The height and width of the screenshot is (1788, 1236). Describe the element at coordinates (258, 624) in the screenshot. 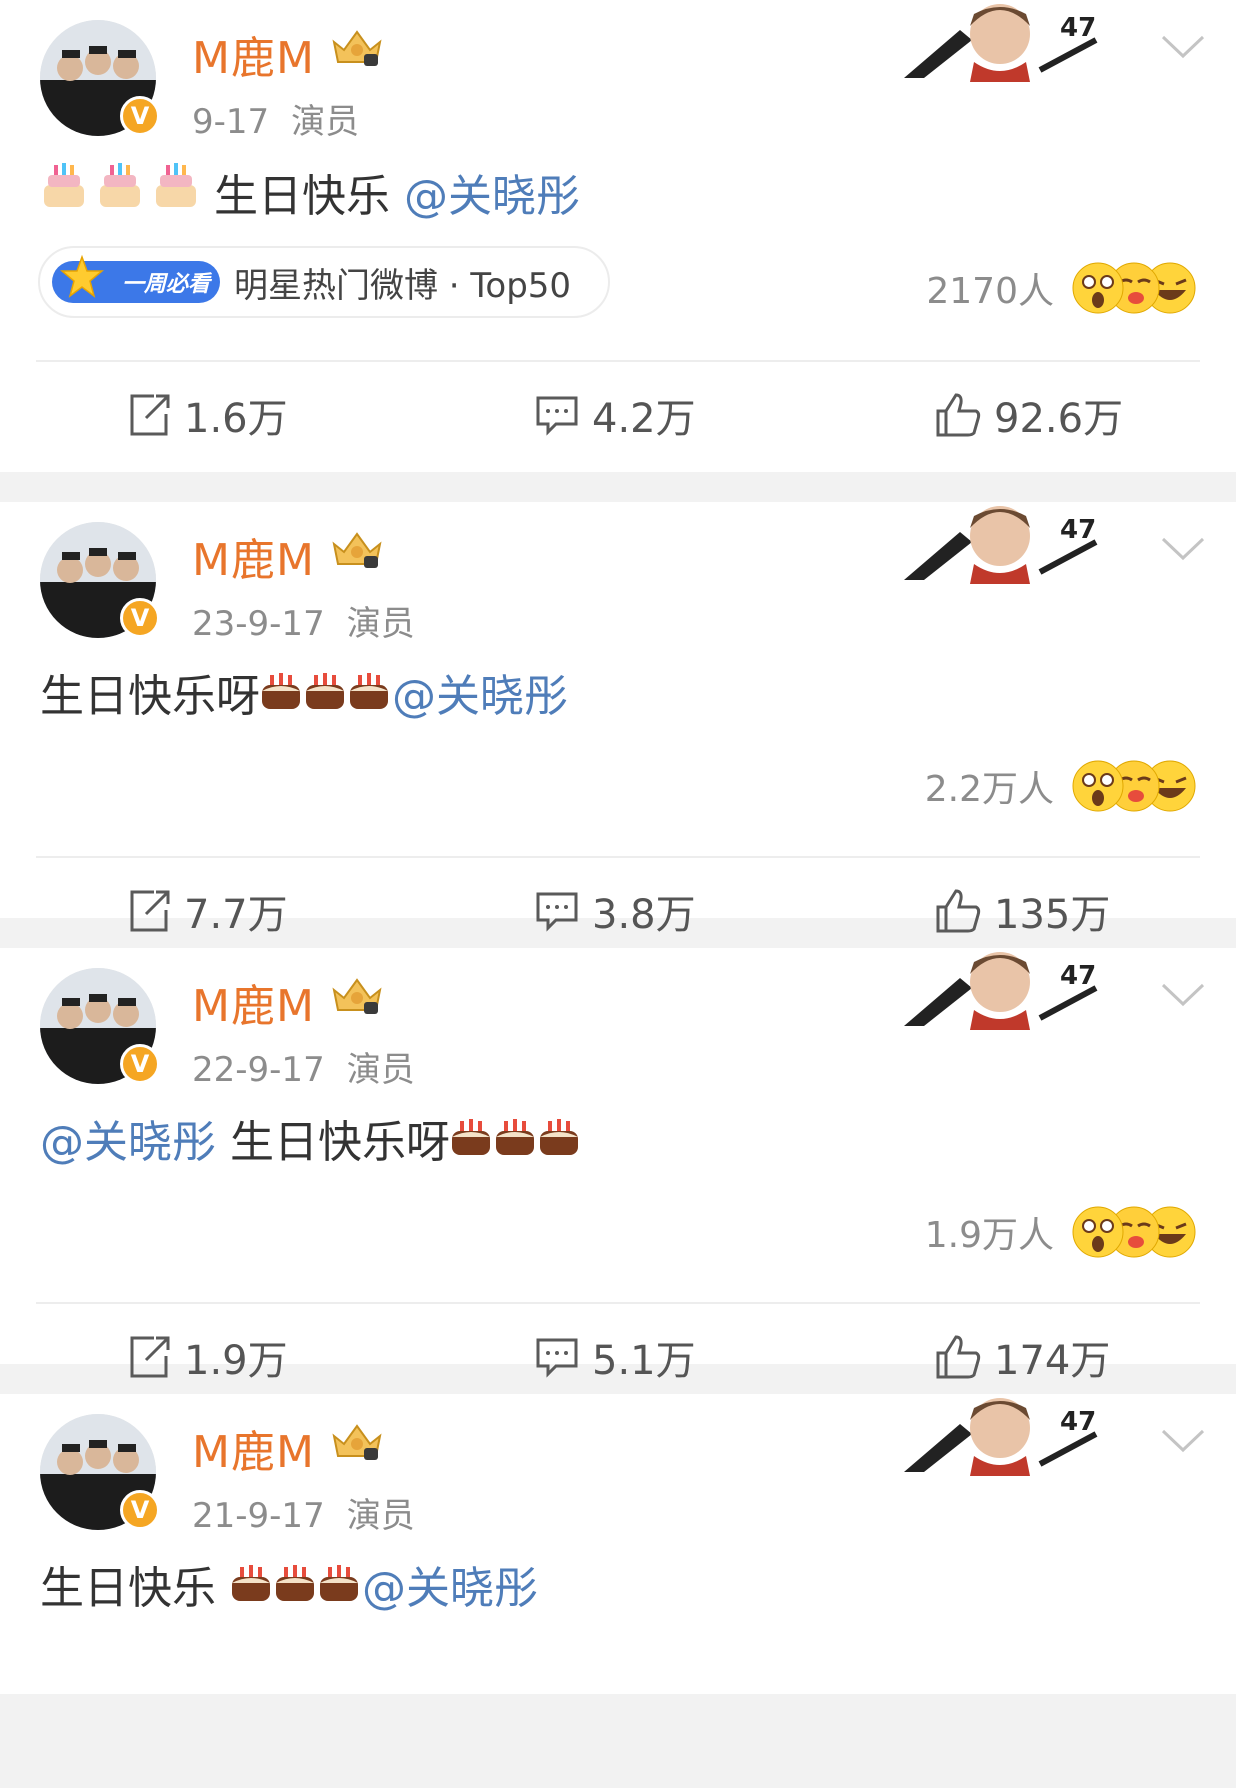

I see `post-date: 23-9-17` at that location.